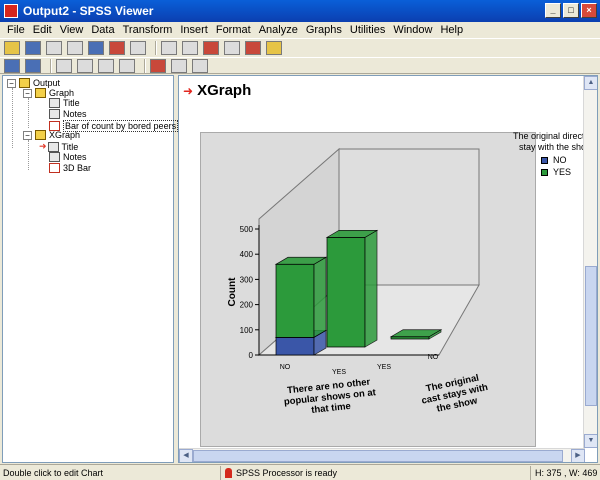  What do you see at coordinates (42, 30) in the screenshot?
I see `menu-edit: Edit` at bounding box center [42, 30].